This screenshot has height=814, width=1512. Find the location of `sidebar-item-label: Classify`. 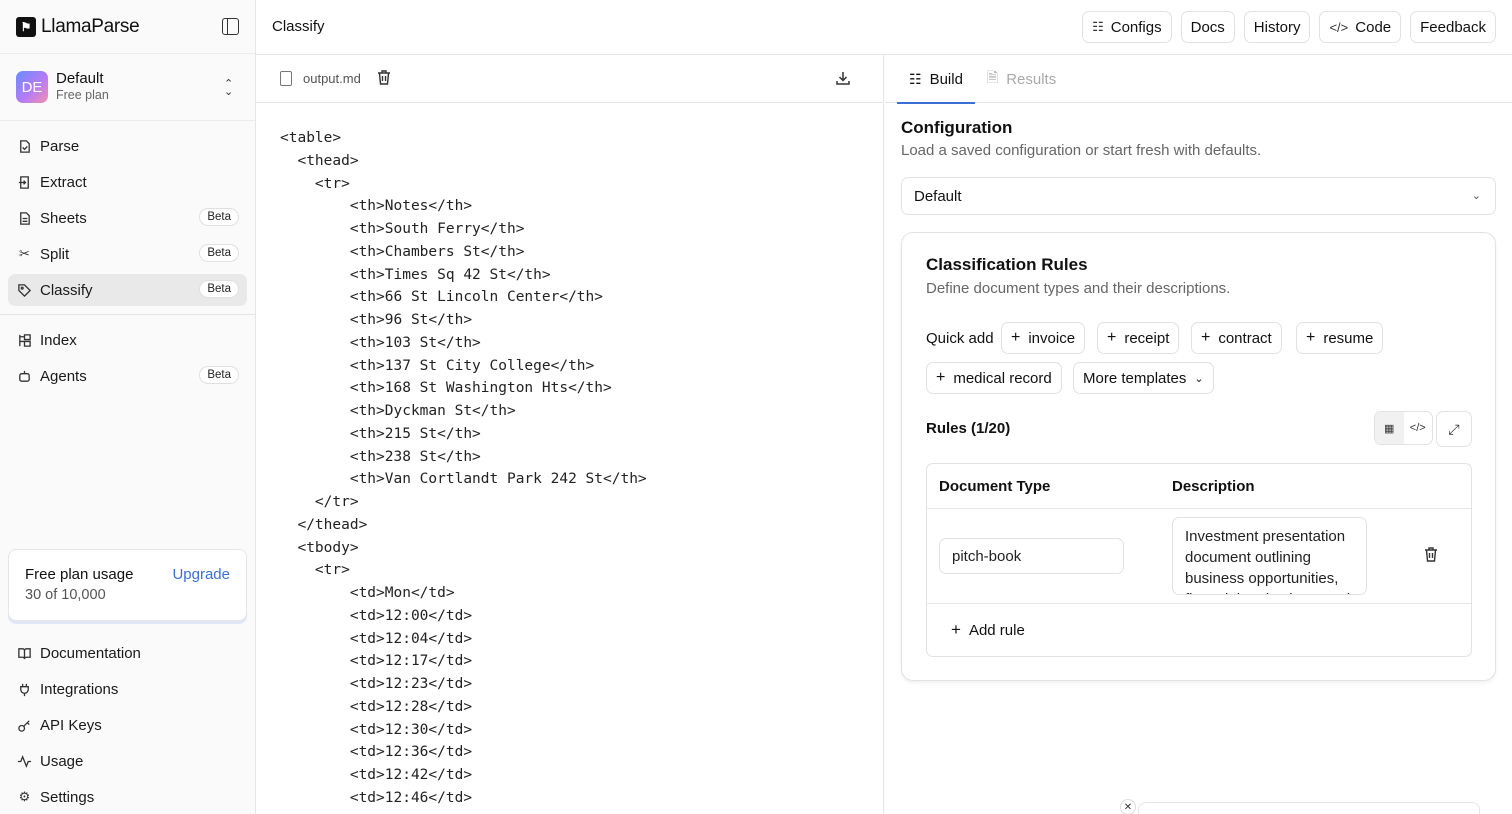

sidebar-item-label: Classify is located at coordinates (66, 290).